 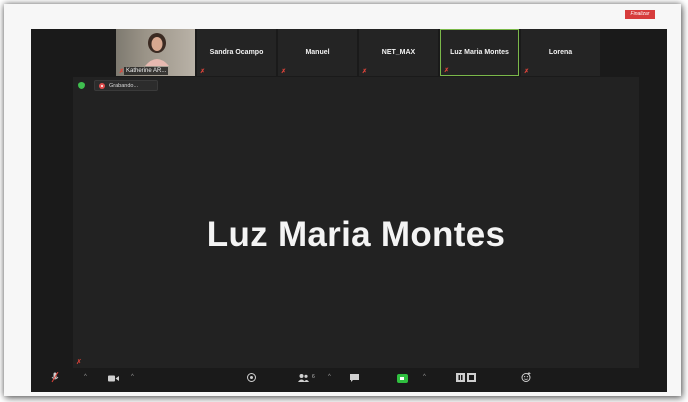 I want to click on video-options-caret-icon: ^, so click(x=132, y=377).